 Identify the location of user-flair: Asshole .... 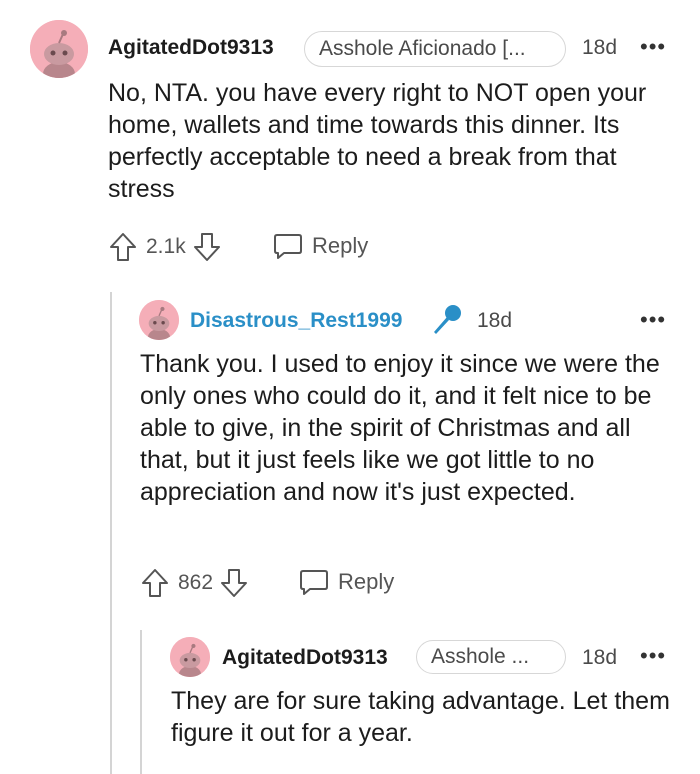
(491, 657).